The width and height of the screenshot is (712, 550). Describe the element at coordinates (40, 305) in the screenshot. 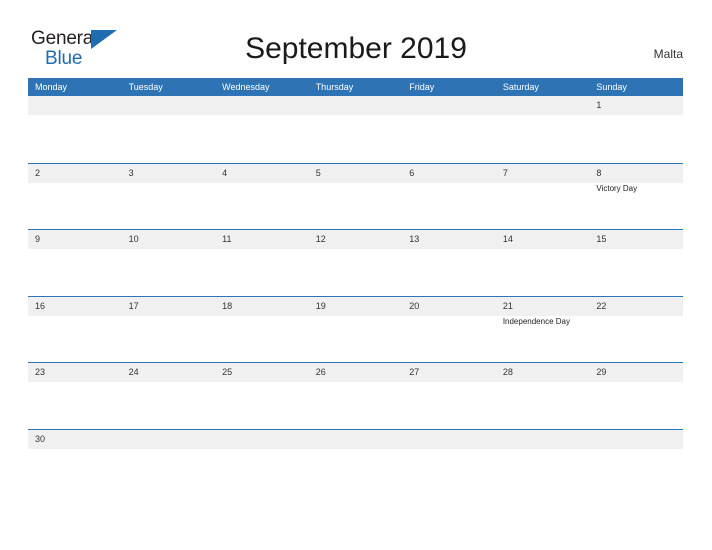

I see `day-number: 16` at that location.